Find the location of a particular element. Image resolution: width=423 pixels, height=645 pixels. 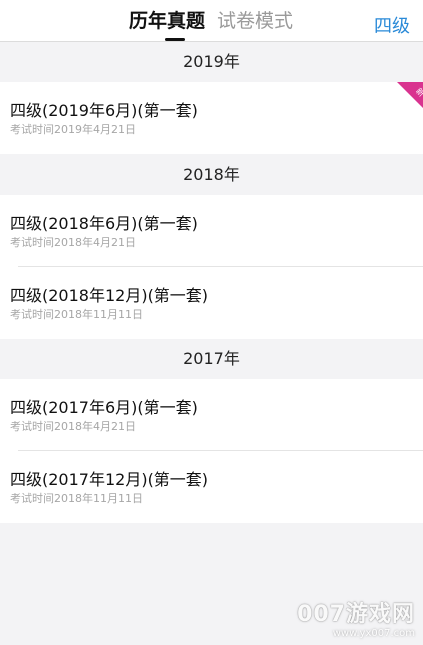

section-year-label: 2019年 is located at coordinates (211, 61).